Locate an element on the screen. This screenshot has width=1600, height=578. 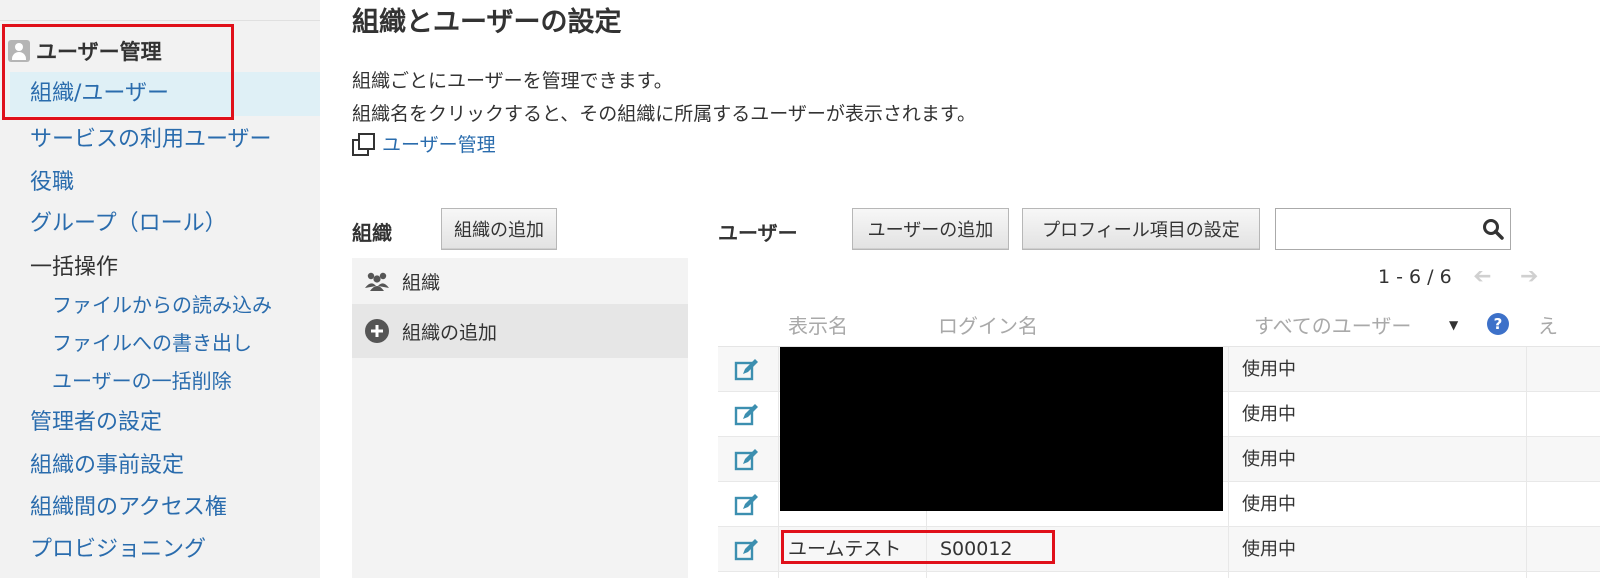
org-tree-item-label: 組織 is located at coordinates (421, 282).